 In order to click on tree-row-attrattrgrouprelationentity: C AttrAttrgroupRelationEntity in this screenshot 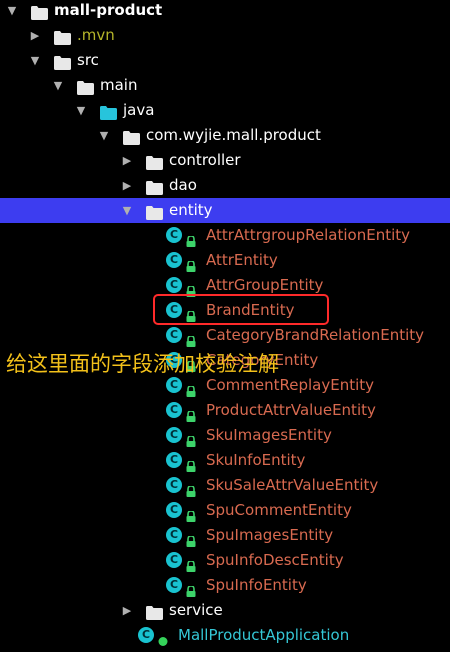, I will do `click(225, 235)`.